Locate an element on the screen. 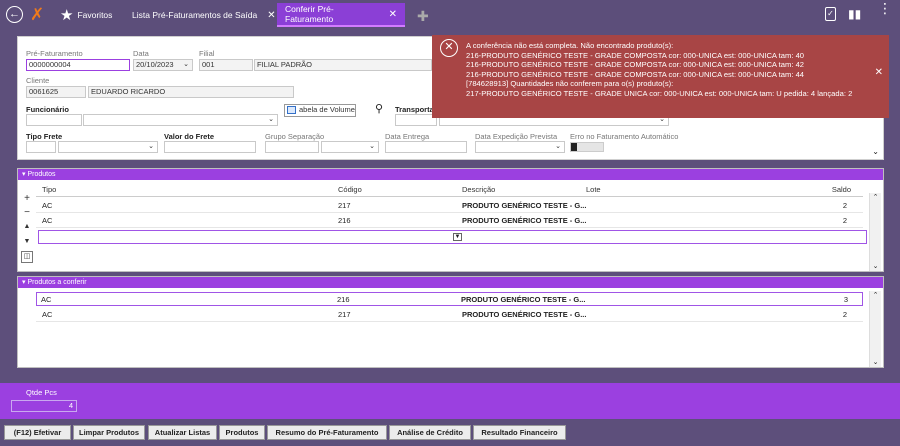 The image size is (900, 446). filial-label: Filial is located at coordinates (207, 53).